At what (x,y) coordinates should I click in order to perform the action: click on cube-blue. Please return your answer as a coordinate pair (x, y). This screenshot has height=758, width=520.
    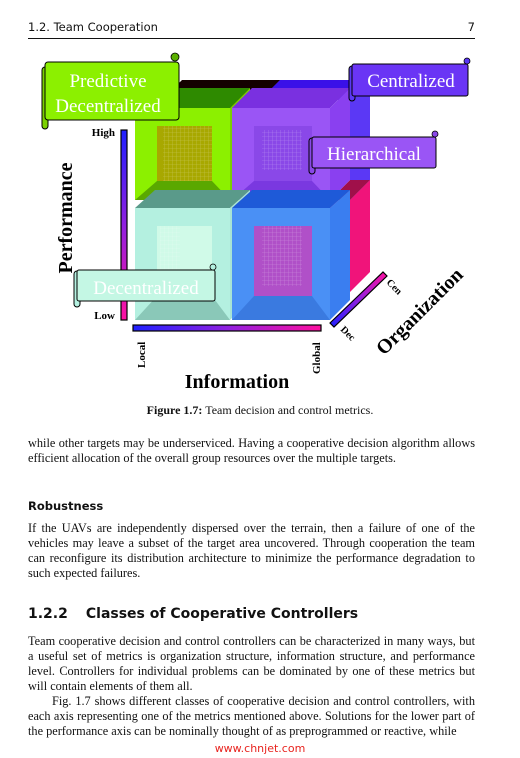
    Looking at the image, I should click on (291, 255).